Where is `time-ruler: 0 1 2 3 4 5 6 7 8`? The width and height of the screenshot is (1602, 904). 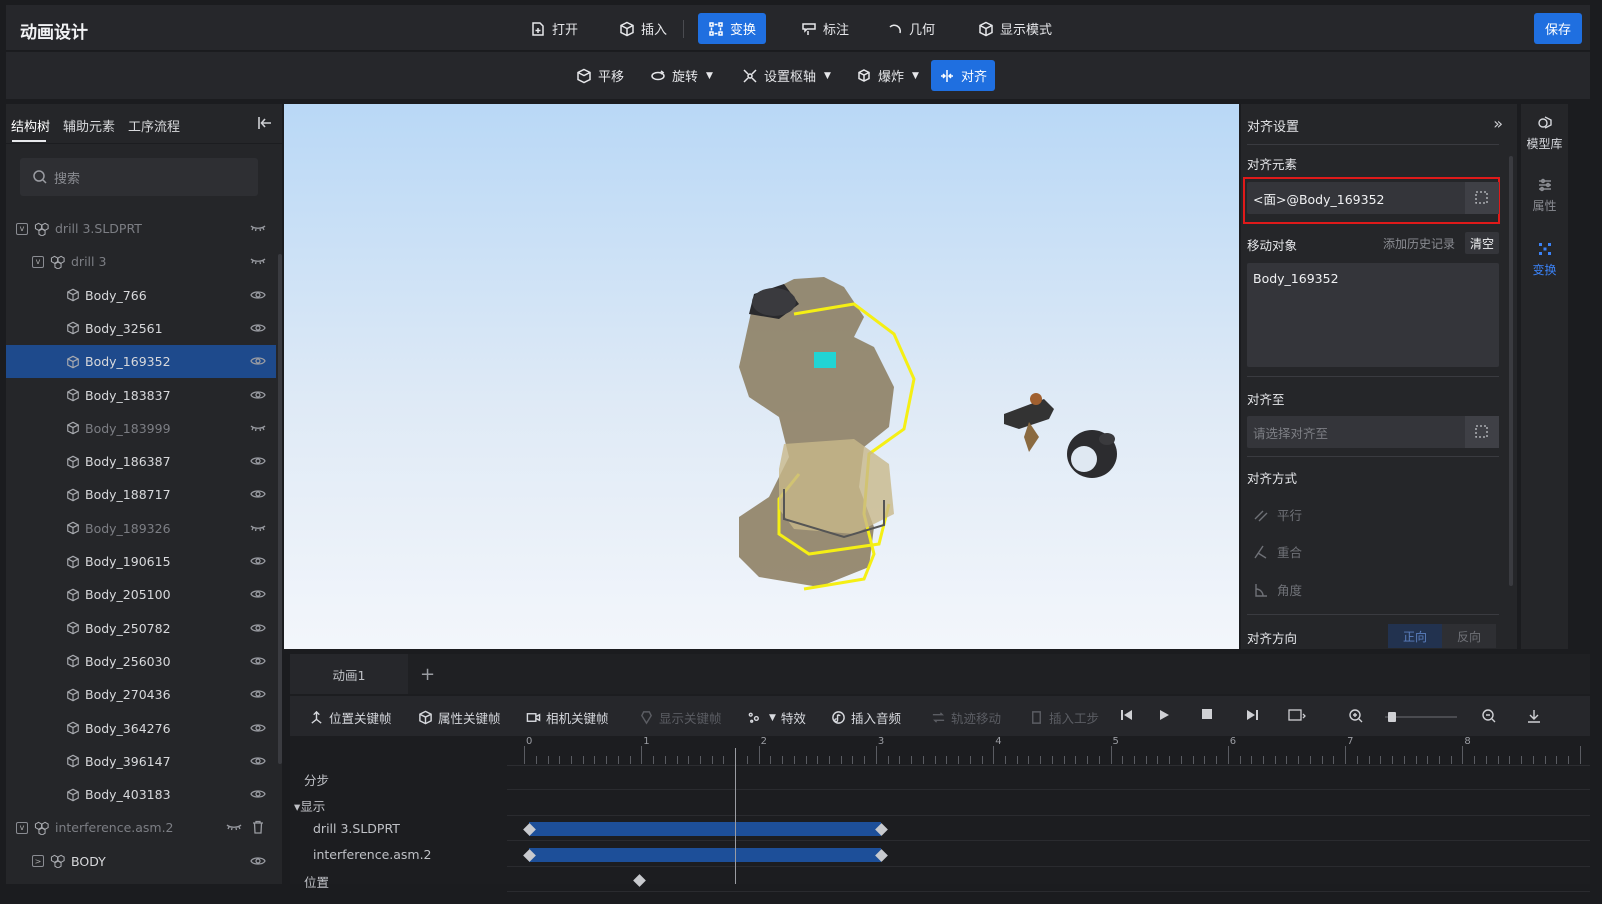
time-ruler: 0 1 2 3 4 5 6 7 8 is located at coordinates (1048, 751).